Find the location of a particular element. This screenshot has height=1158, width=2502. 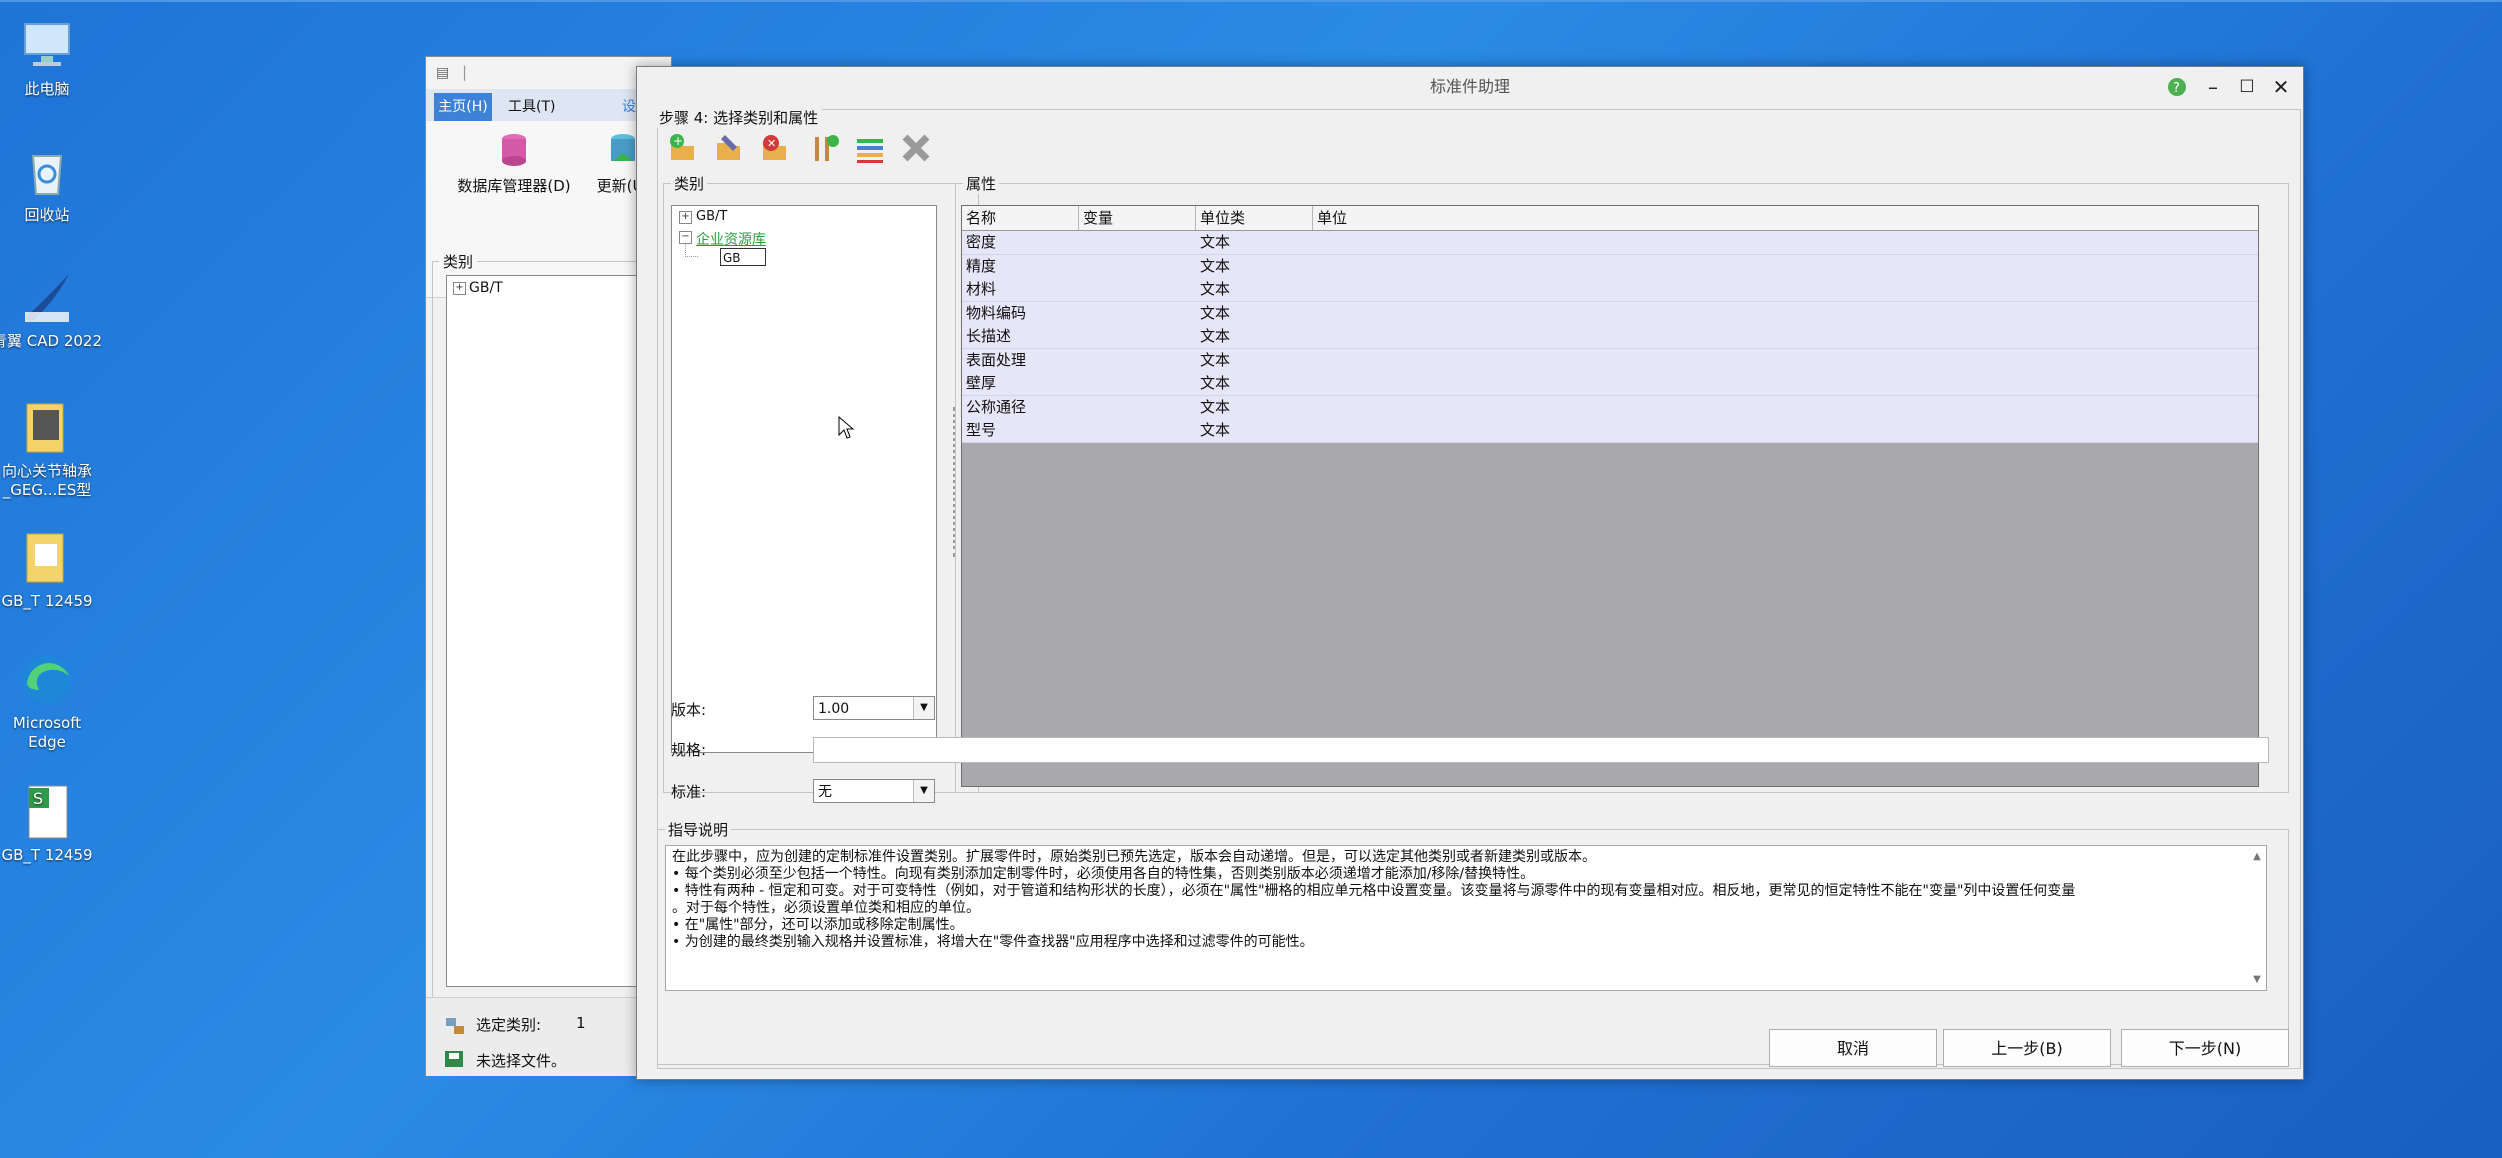

column-header-variable: 变量 is located at coordinates (1137, 218).